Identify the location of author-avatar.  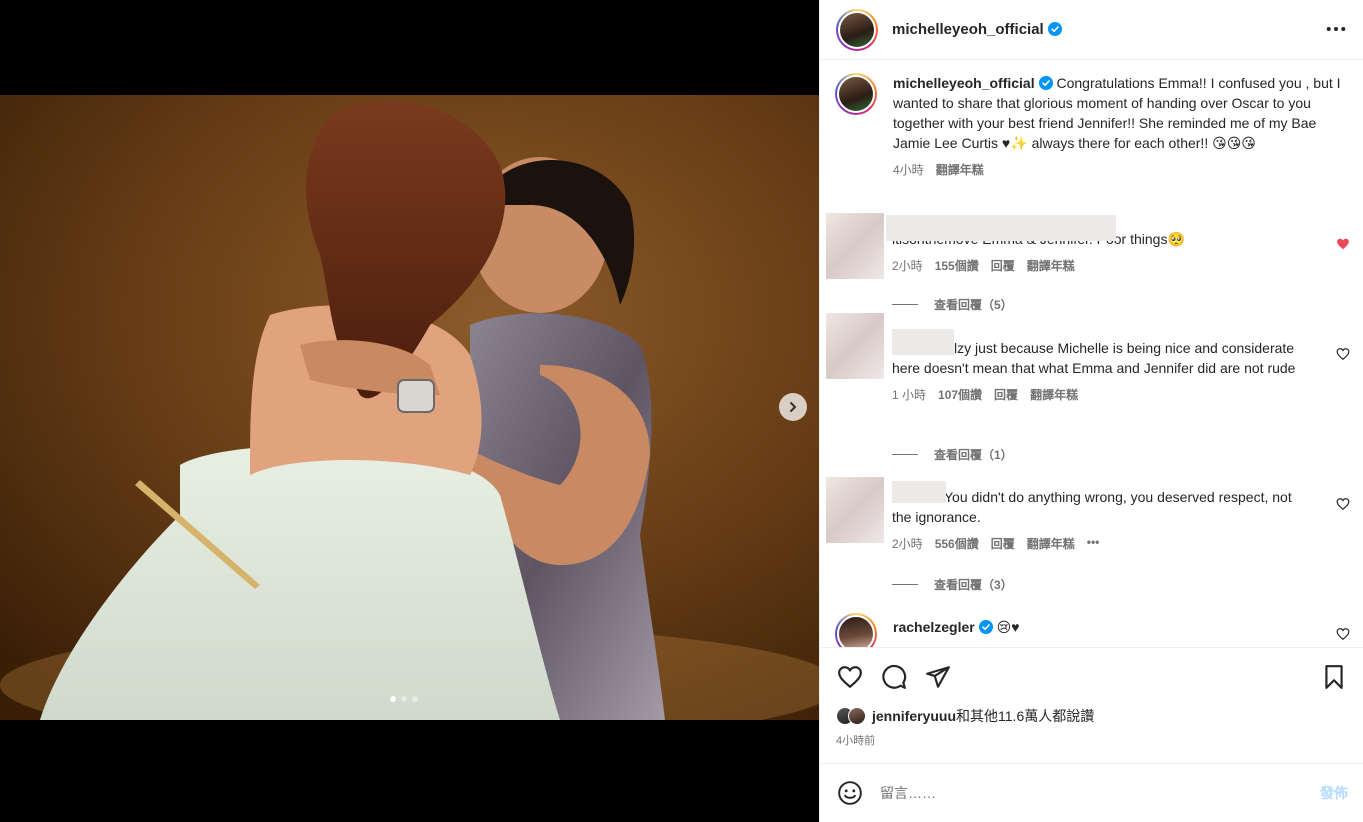
(857, 29).